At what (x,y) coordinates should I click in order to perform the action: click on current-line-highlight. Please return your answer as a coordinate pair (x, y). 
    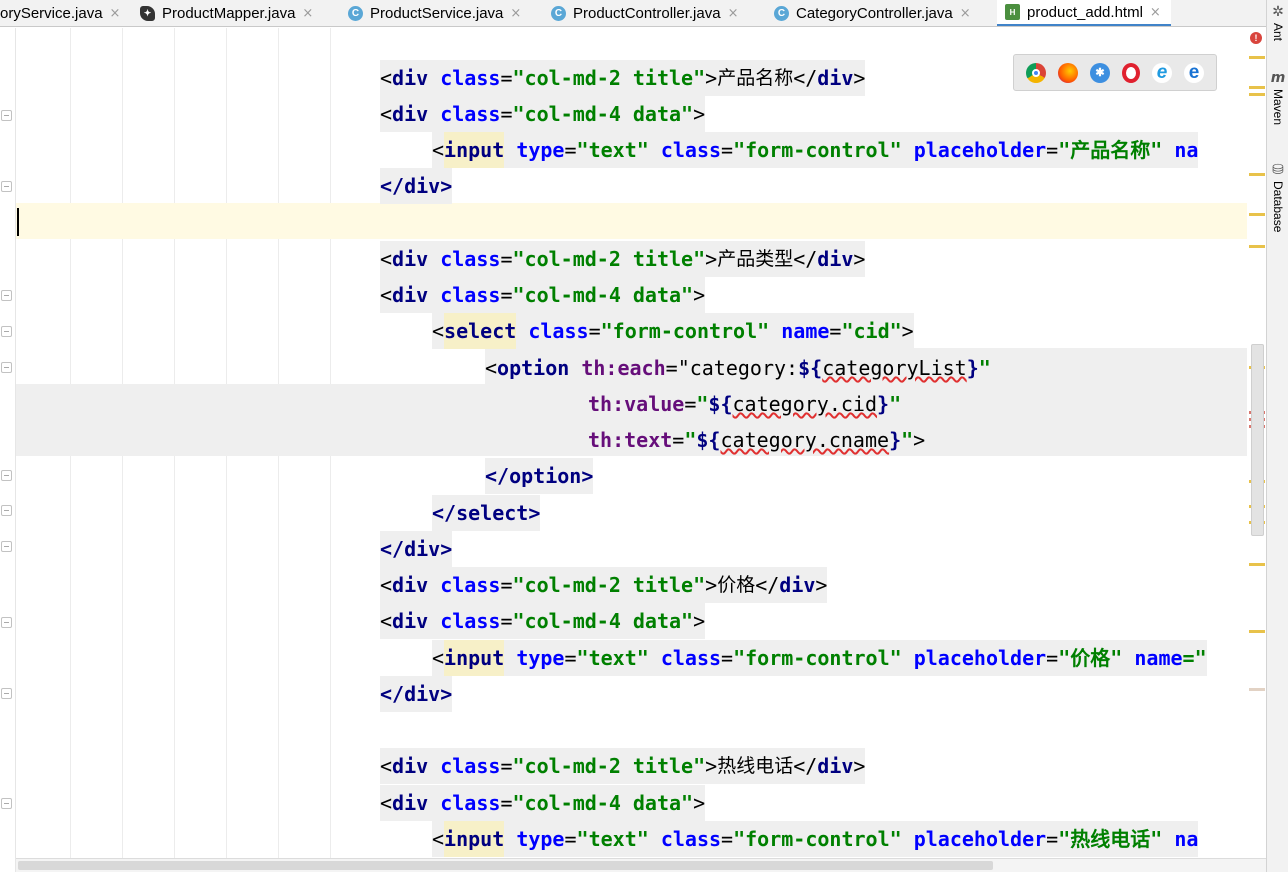
    Looking at the image, I should click on (641, 221).